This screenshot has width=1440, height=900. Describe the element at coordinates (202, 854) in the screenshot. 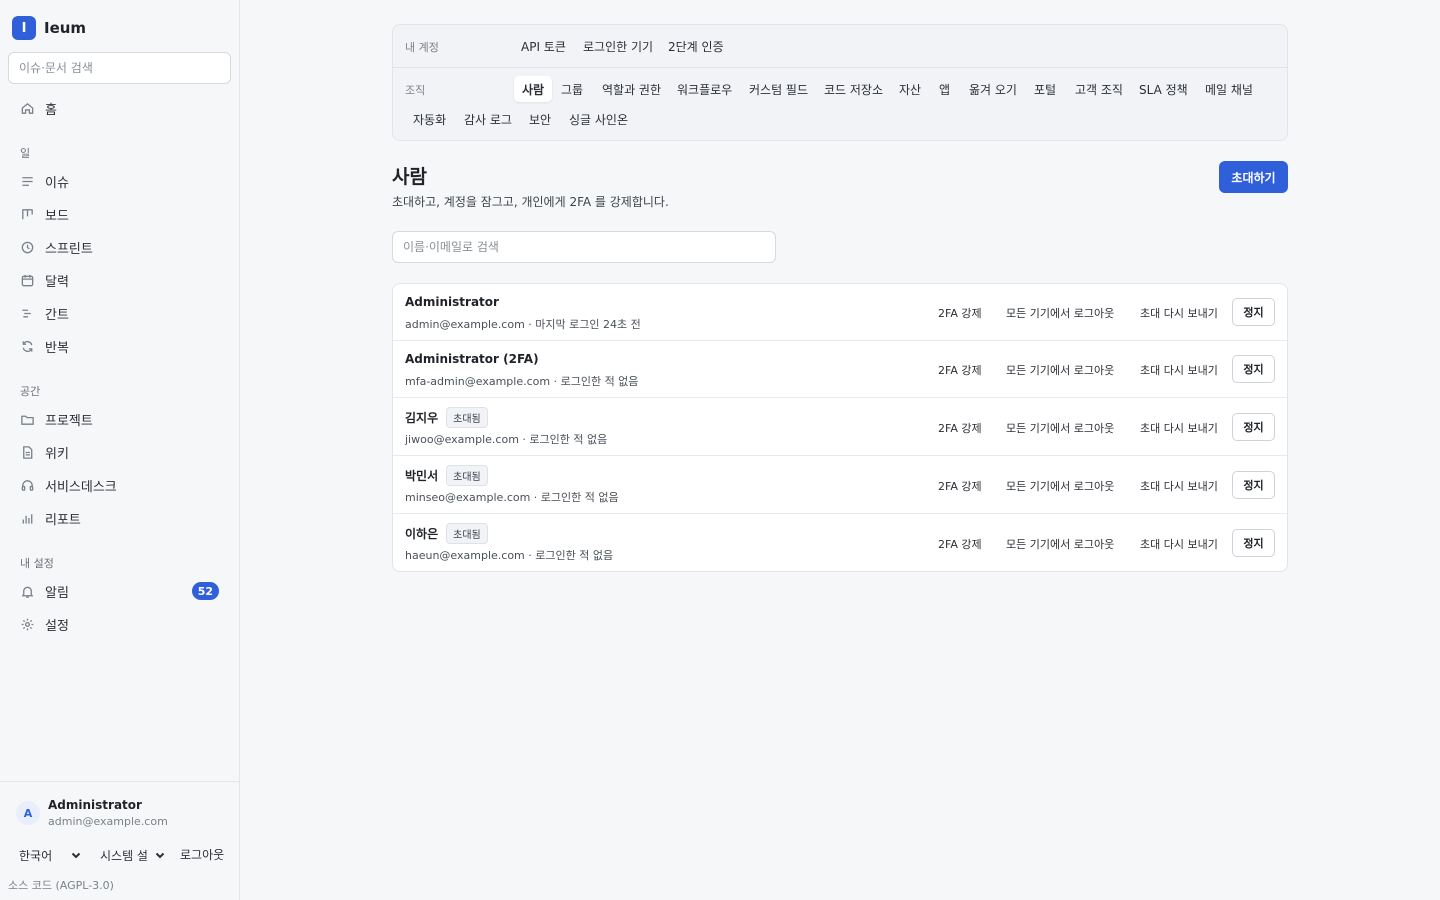

I see `logout-button: 로그아웃` at that location.